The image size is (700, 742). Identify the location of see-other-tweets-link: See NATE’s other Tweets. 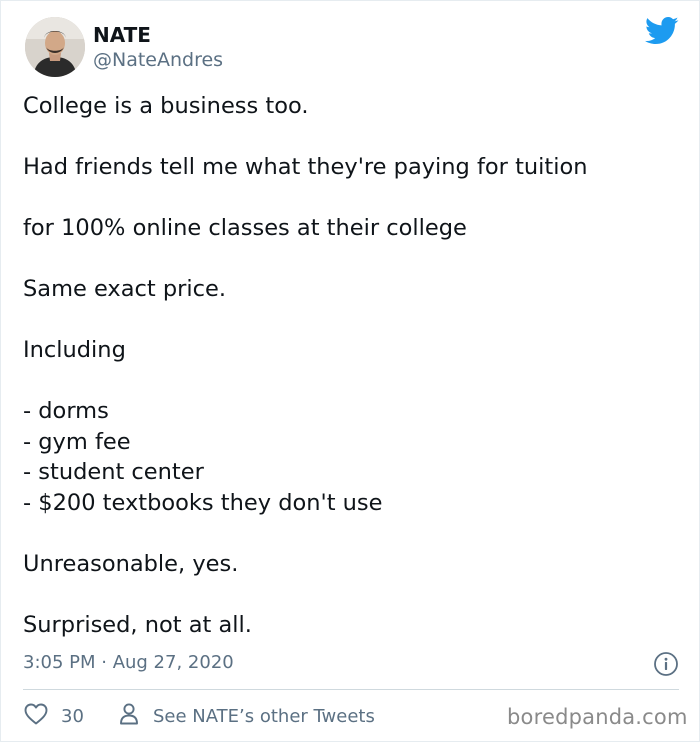
(247, 716).